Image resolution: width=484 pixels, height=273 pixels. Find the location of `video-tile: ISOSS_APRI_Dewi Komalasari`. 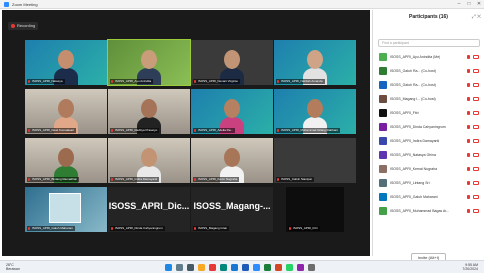

video-tile: ISOSS_APRI_Dewi Komalasari is located at coordinates (66, 111).